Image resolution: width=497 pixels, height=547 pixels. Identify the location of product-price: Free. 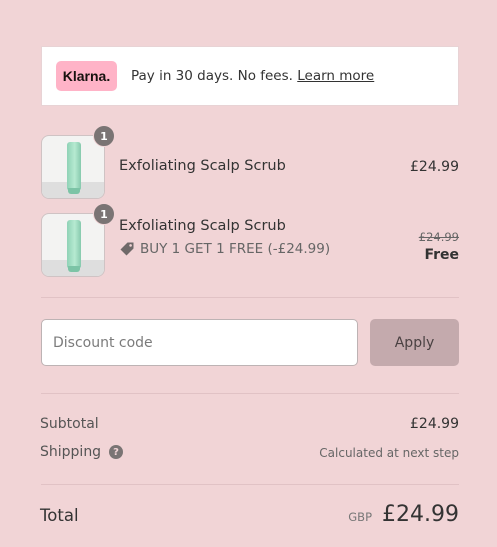
(441, 255).